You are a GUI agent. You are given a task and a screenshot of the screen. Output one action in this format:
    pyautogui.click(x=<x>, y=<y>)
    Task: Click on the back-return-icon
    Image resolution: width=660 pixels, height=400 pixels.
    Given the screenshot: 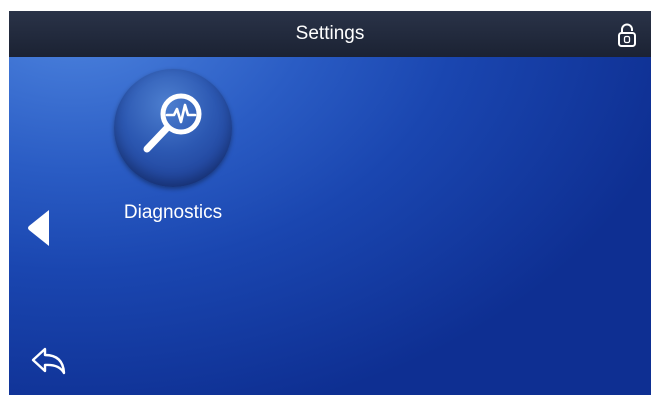 What is the action you would take?
    pyautogui.click(x=50, y=364)
    